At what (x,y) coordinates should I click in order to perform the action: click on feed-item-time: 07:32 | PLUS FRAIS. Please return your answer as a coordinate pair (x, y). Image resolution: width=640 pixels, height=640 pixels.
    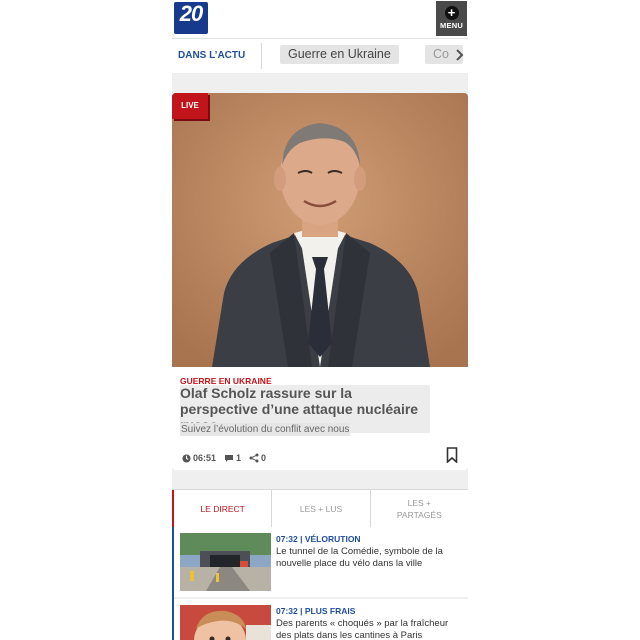
    Looking at the image, I should click on (315, 611).